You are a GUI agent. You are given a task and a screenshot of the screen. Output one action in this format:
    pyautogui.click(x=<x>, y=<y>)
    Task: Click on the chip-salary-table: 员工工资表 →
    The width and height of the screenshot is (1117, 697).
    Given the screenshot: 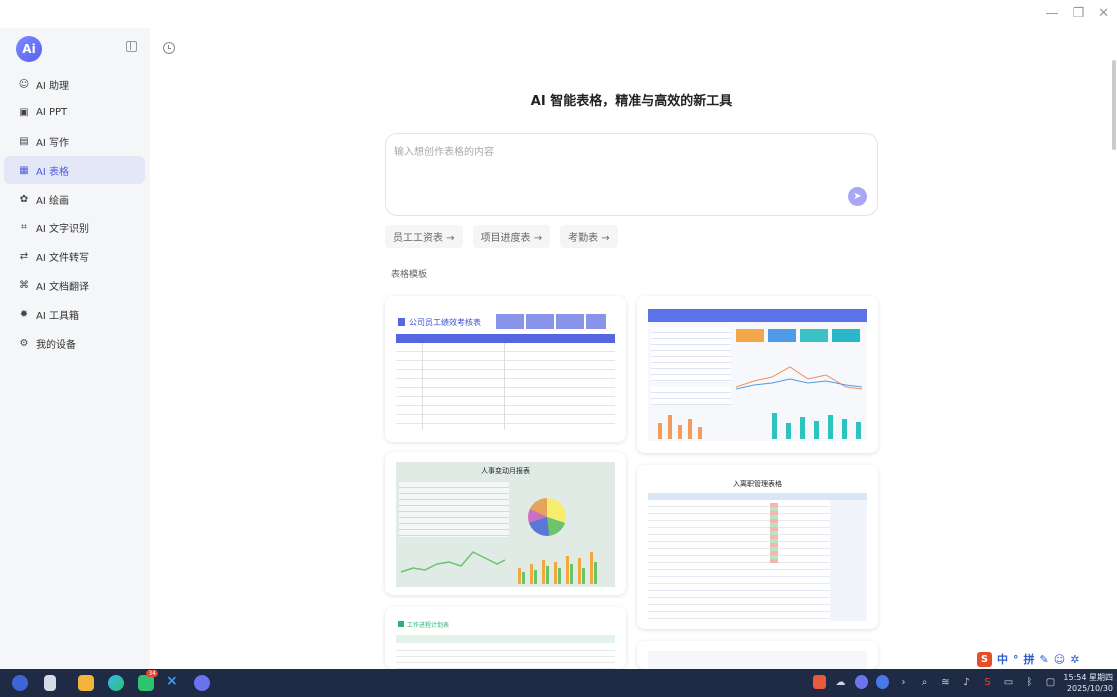 What is the action you would take?
    pyautogui.click(x=424, y=236)
    